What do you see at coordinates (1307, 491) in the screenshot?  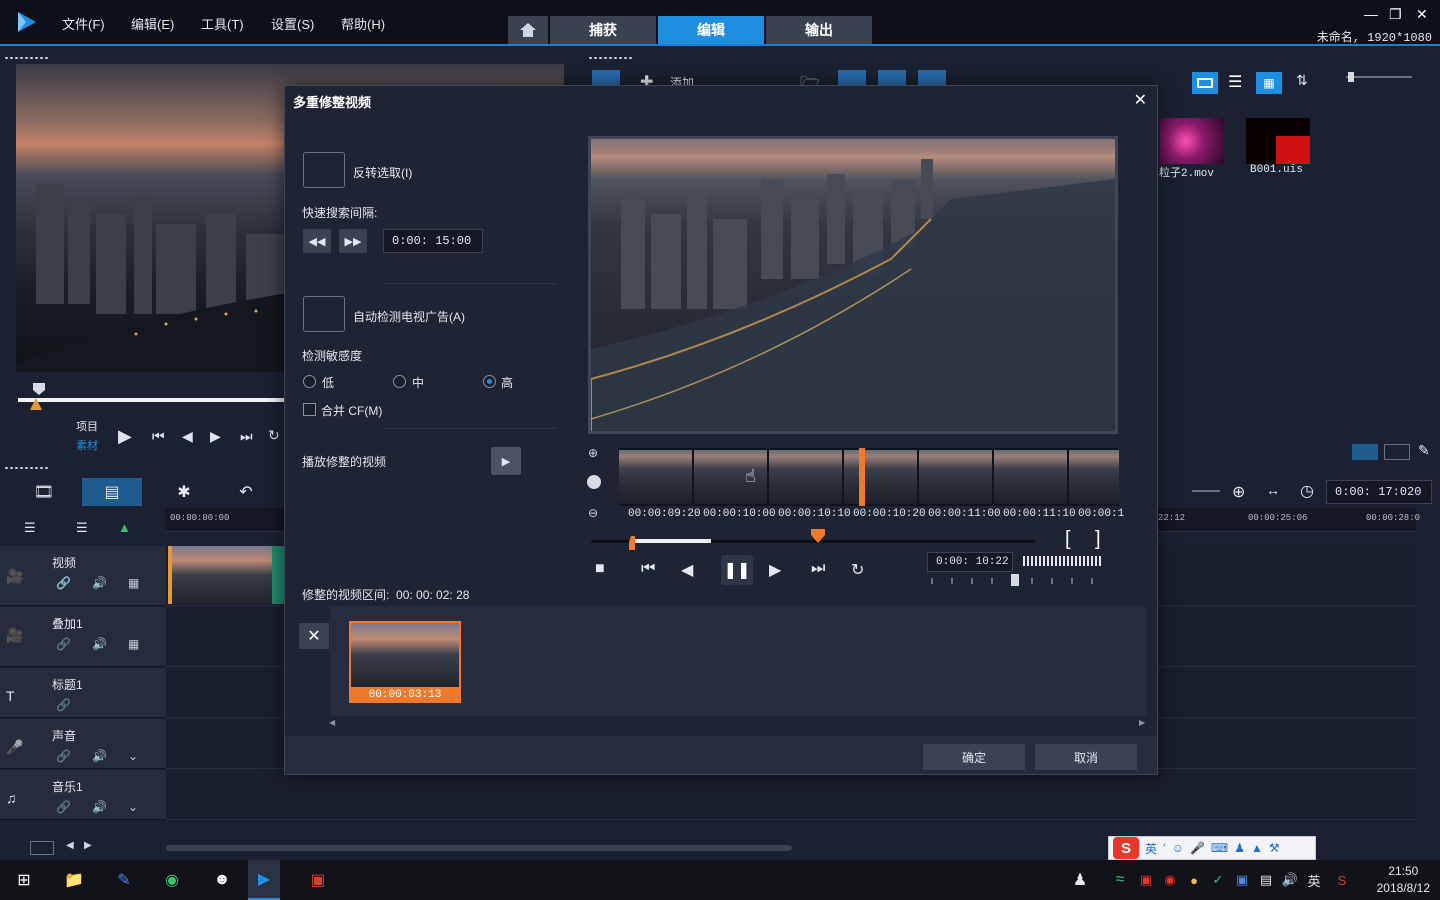 I see `clock-icon: ◷` at bounding box center [1307, 491].